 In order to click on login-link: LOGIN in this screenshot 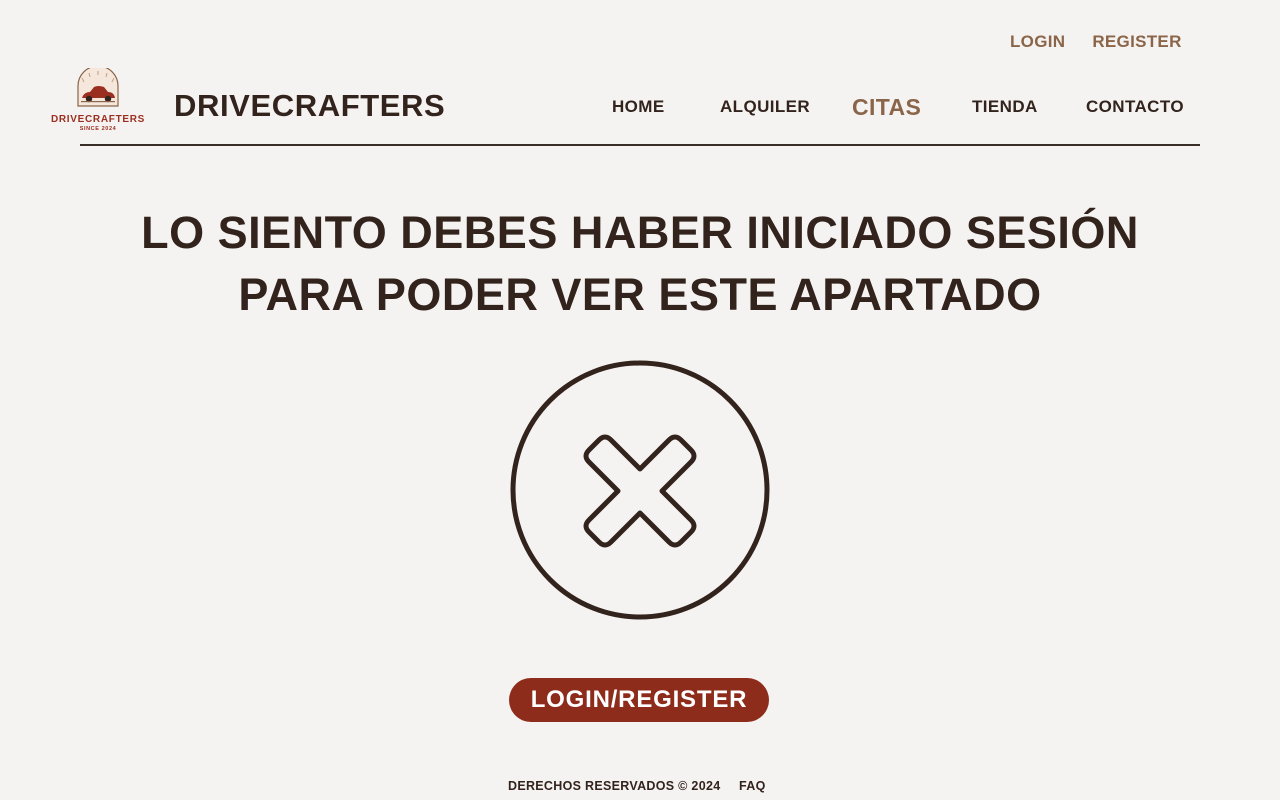, I will do `click(1037, 42)`.